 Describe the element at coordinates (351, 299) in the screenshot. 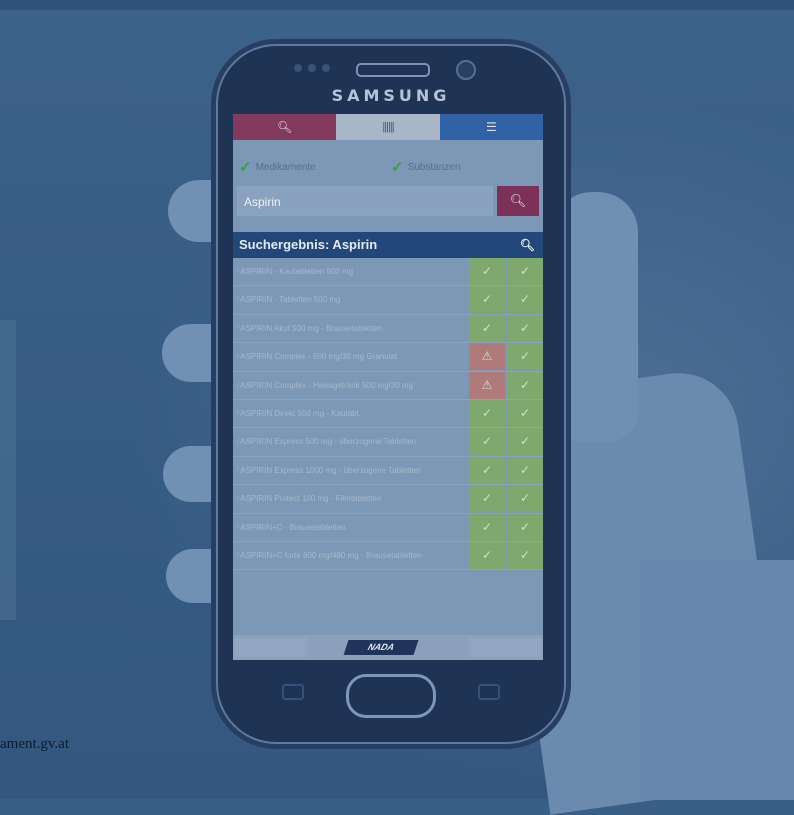

I see `result-label: ∕ ASPIRIN - Tabletten 500 mg` at that location.